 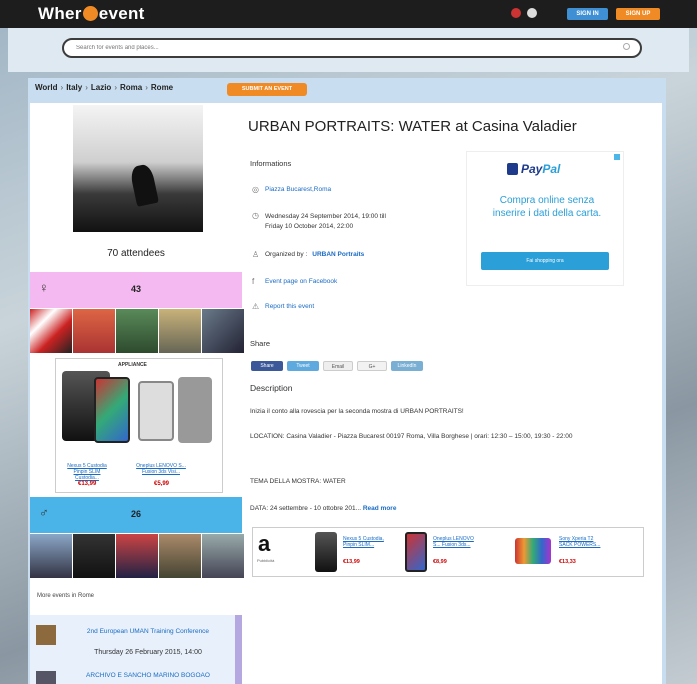 What do you see at coordinates (101, 87) in the screenshot?
I see `breadcrumb-lazio: Lazio` at bounding box center [101, 87].